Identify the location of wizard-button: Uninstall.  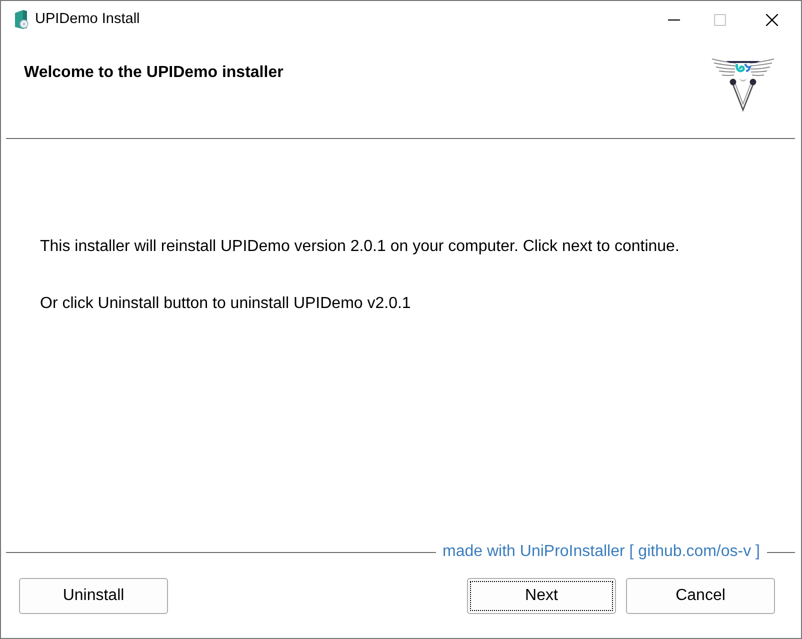
(93, 596).